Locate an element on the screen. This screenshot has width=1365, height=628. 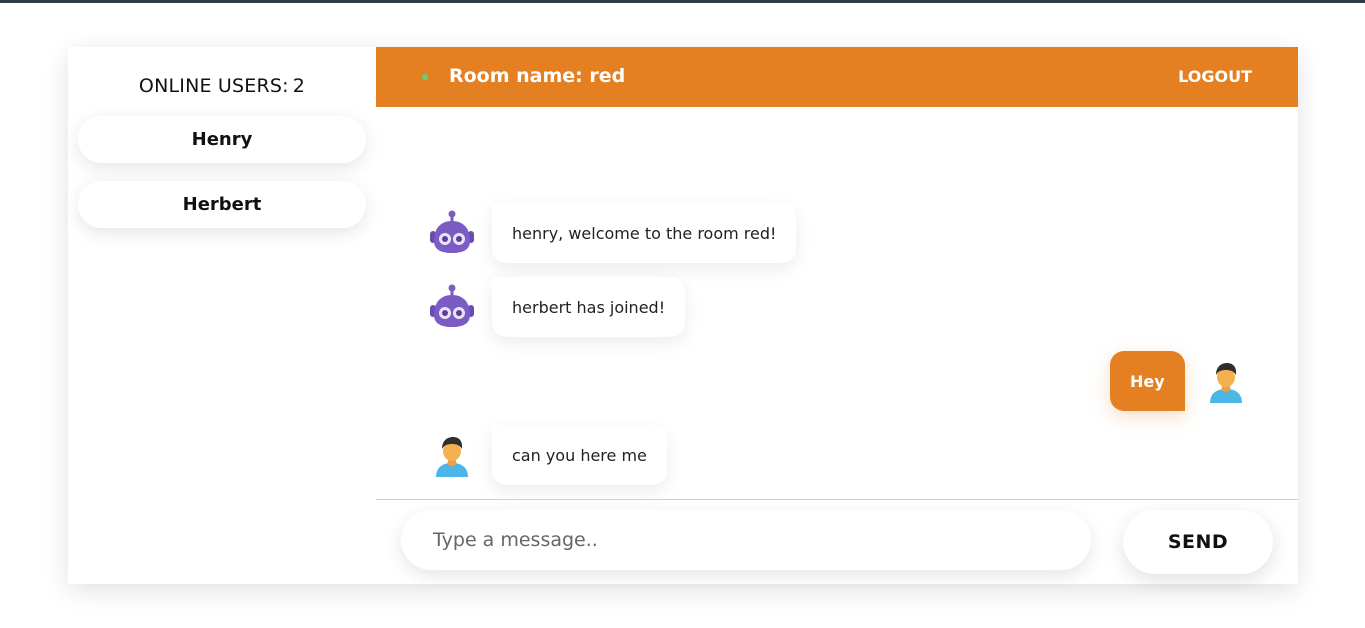
chat-header: Room name: red LOGOUT is located at coordinates (837, 77).